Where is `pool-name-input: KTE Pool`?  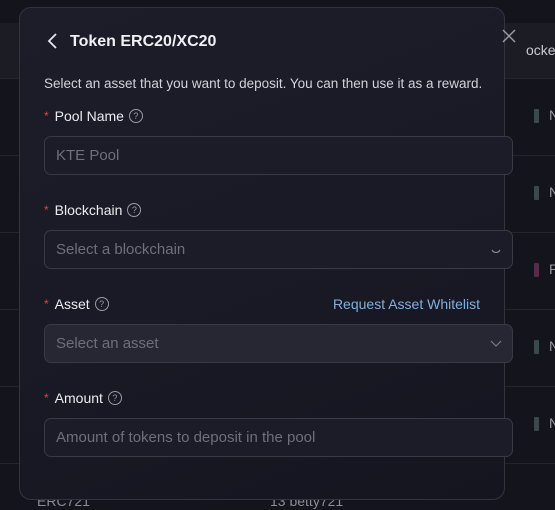
pool-name-input: KTE Pool is located at coordinates (278, 155).